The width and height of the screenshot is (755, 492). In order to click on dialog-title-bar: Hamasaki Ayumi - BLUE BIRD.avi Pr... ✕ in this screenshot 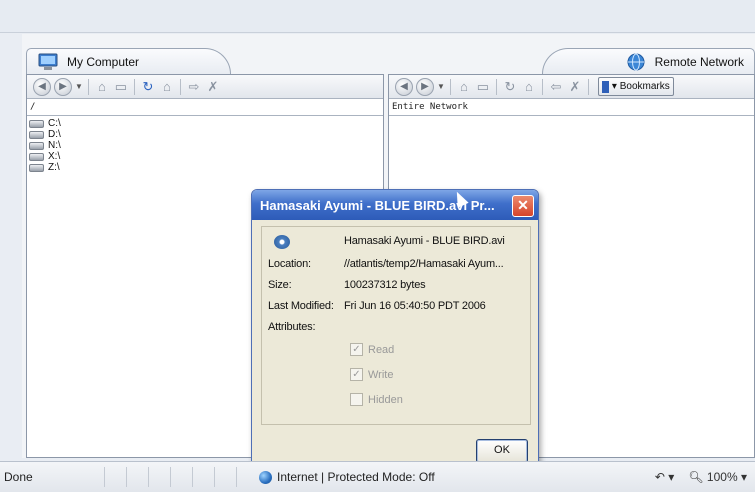, I will do `click(395, 205)`.